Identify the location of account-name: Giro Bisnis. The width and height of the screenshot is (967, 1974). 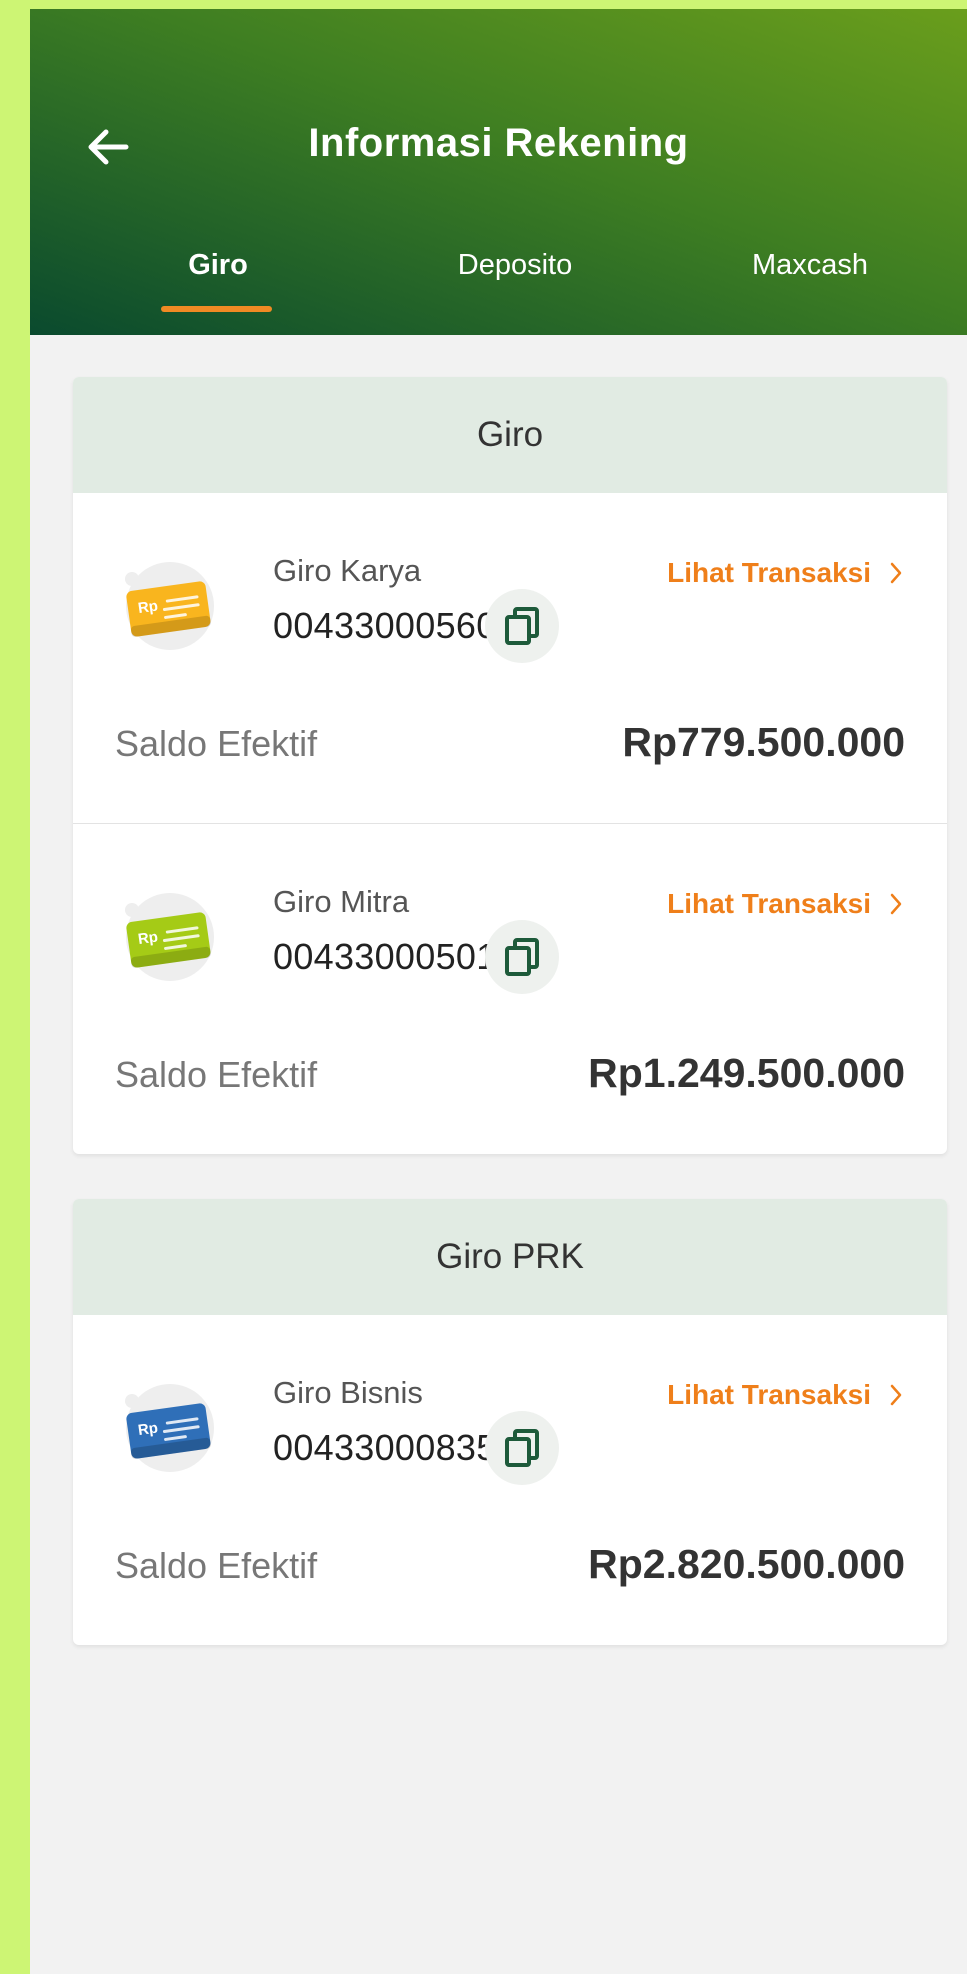
(348, 1392).